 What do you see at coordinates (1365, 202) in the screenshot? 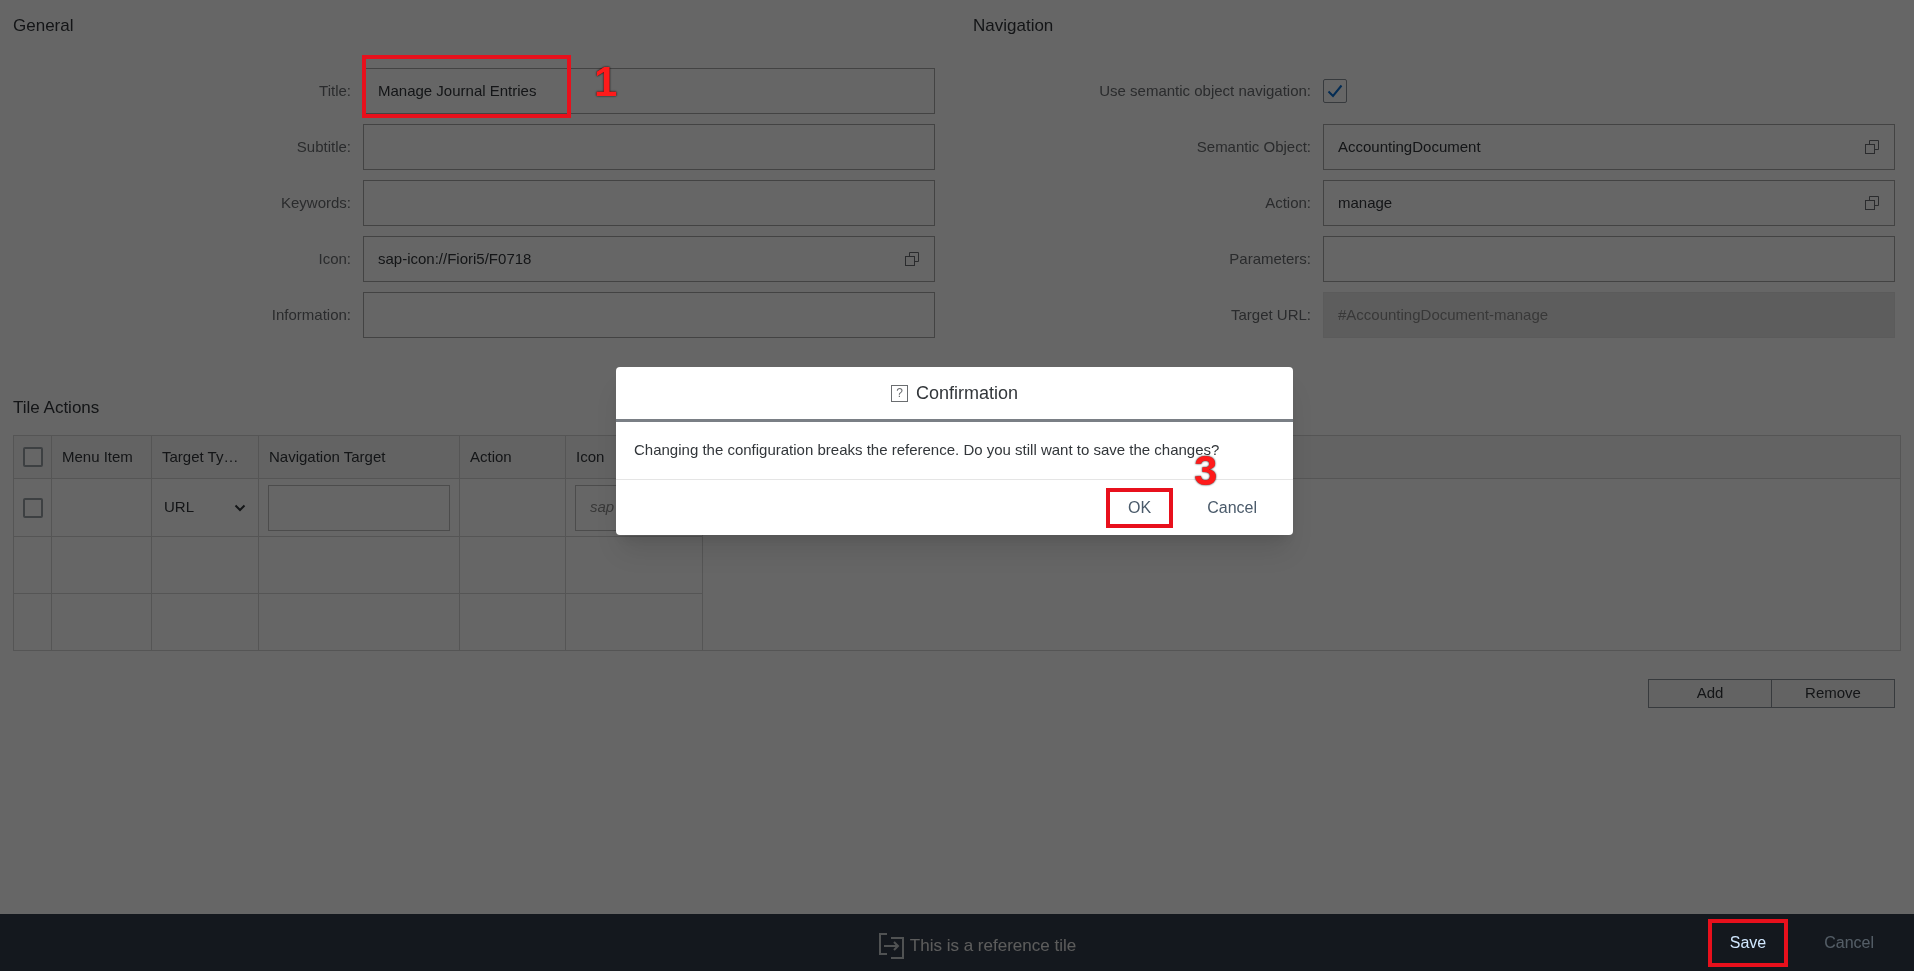
I see `input-value: manage` at bounding box center [1365, 202].